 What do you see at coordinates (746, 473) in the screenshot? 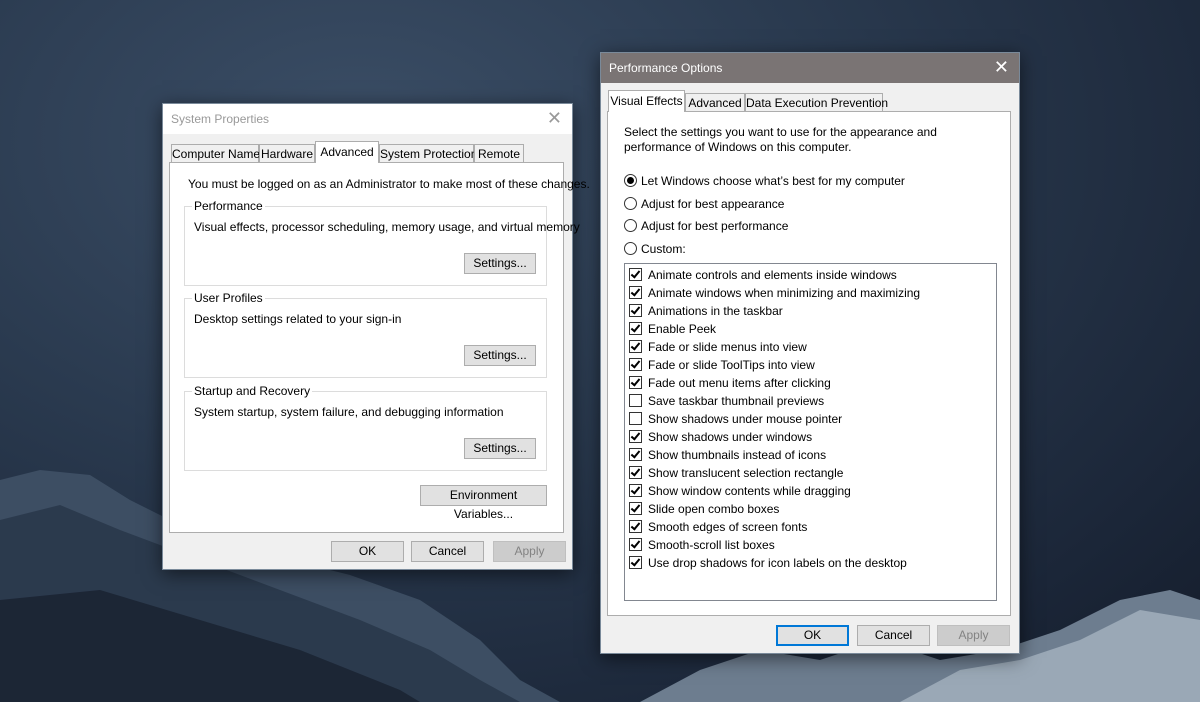
I see `checkbox-label: Show translucent selection rectangle` at bounding box center [746, 473].